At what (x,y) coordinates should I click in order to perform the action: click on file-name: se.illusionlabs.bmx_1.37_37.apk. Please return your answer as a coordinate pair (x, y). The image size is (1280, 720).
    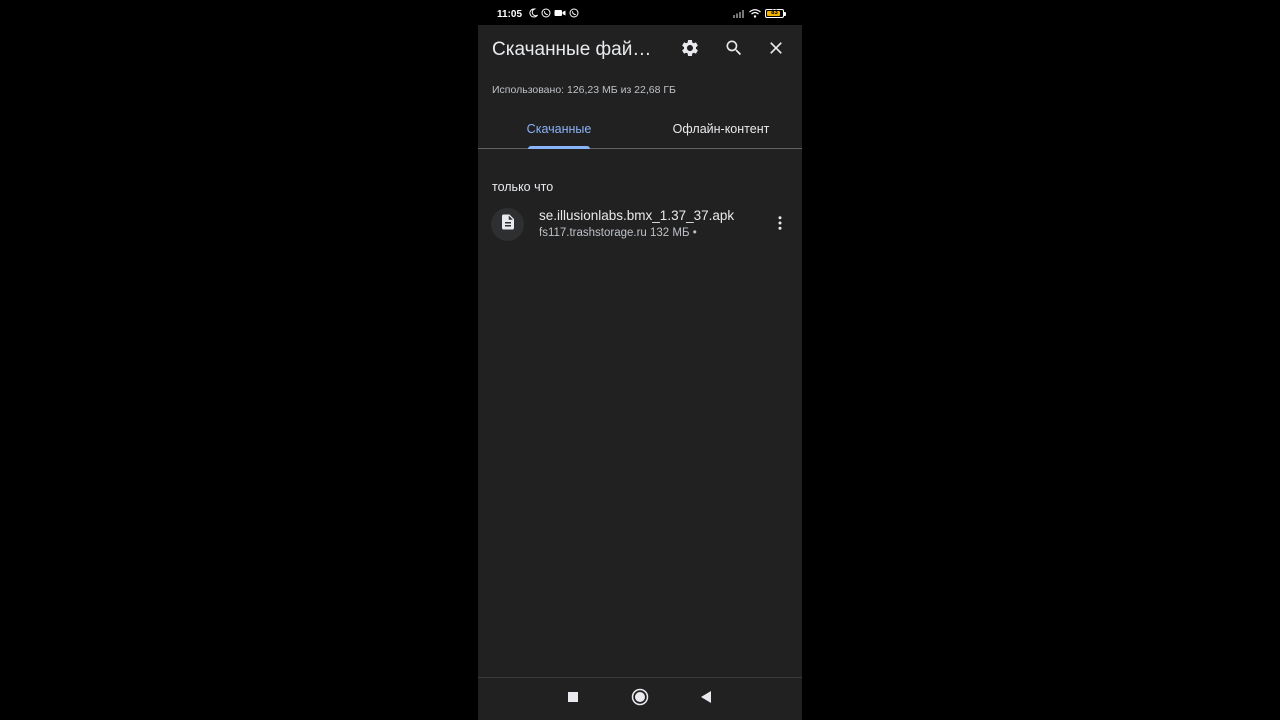
    Looking at the image, I should click on (637, 215).